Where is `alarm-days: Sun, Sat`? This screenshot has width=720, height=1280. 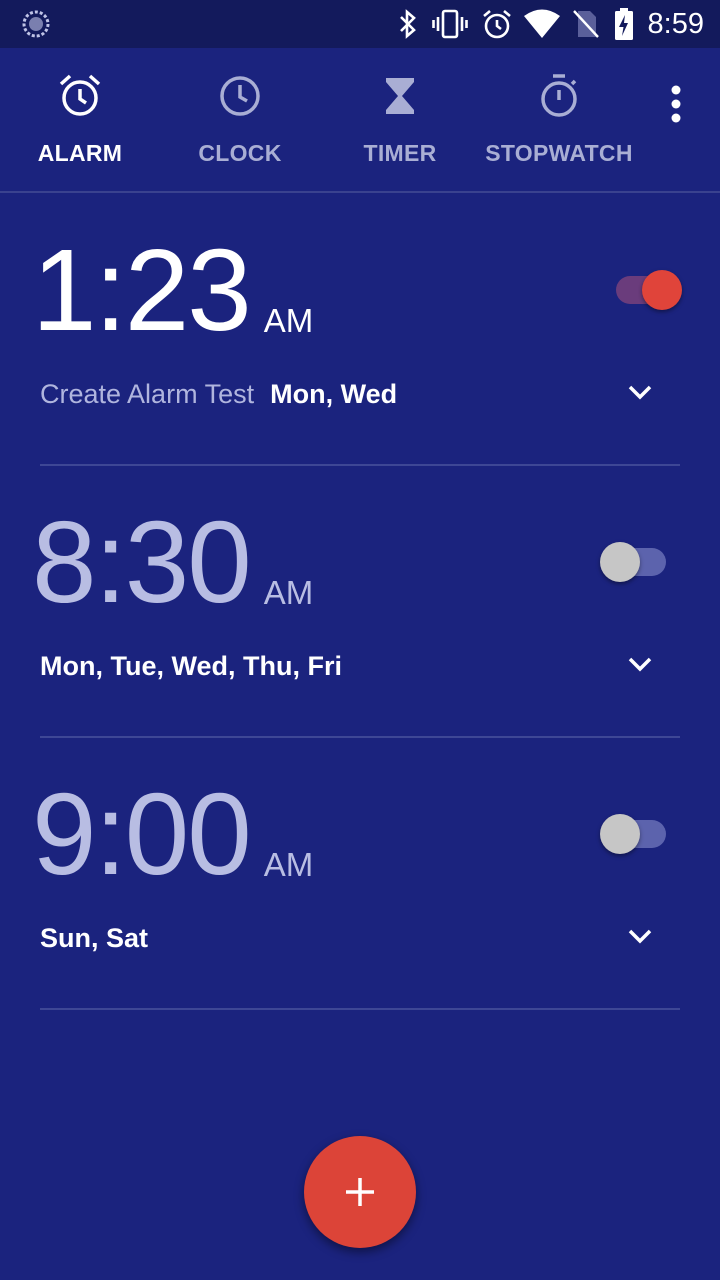 alarm-days: Sun, Sat is located at coordinates (94, 938).